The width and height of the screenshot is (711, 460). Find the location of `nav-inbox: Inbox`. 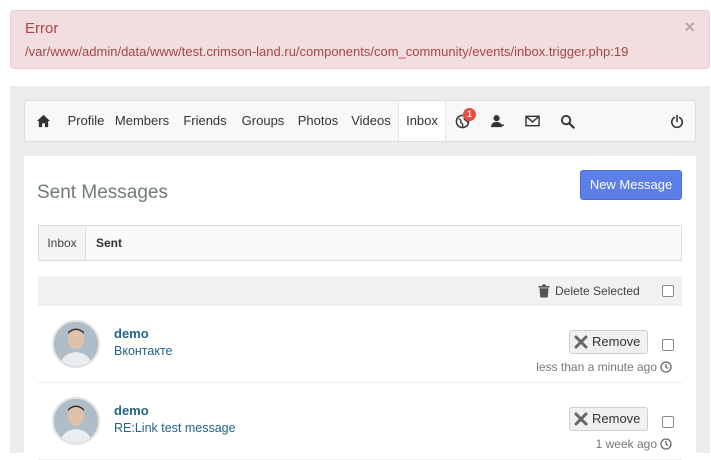

nav-inbox: Inbox is located at coordinates (422, 121).